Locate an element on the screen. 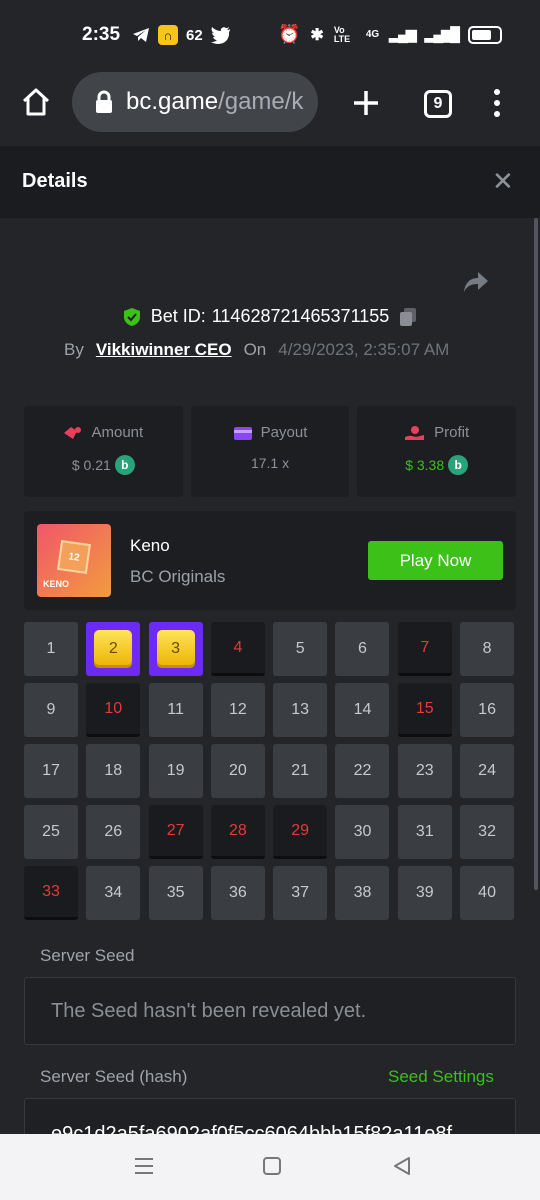 The height and width of the screenshot is (1200, 540). volte-indicator: Vo LTE is located at coordinates (342, 34).